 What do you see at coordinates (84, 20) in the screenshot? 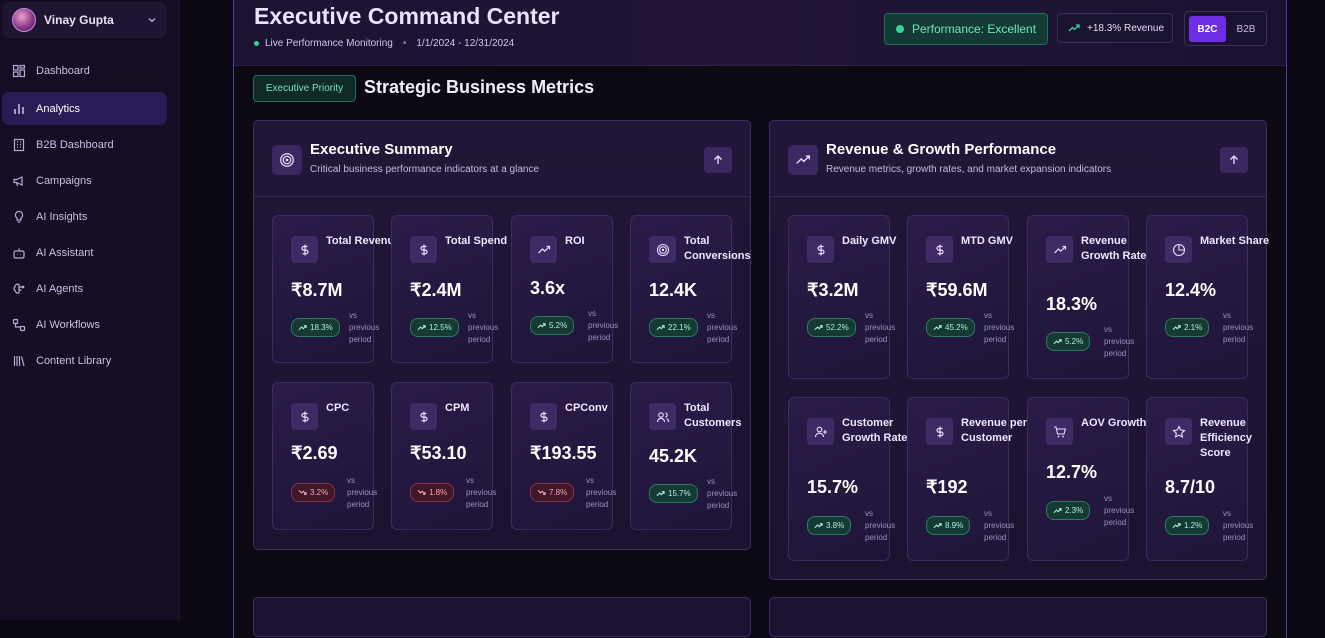
I see `user-menu: Vinay Gupta` at bounding box center [84, 20].